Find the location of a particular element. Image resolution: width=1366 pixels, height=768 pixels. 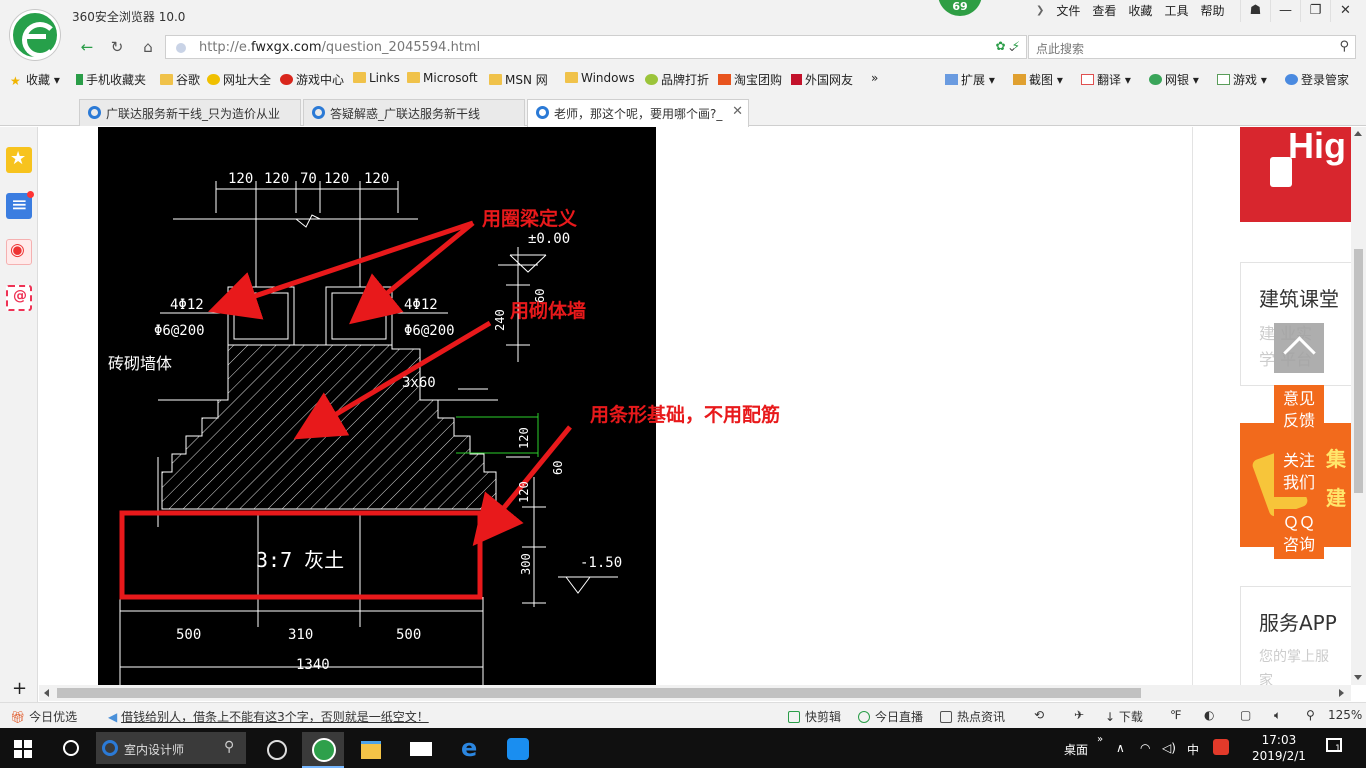

bookmark-mobile: 手机收藏夹 is located at coordinates (111, 79).